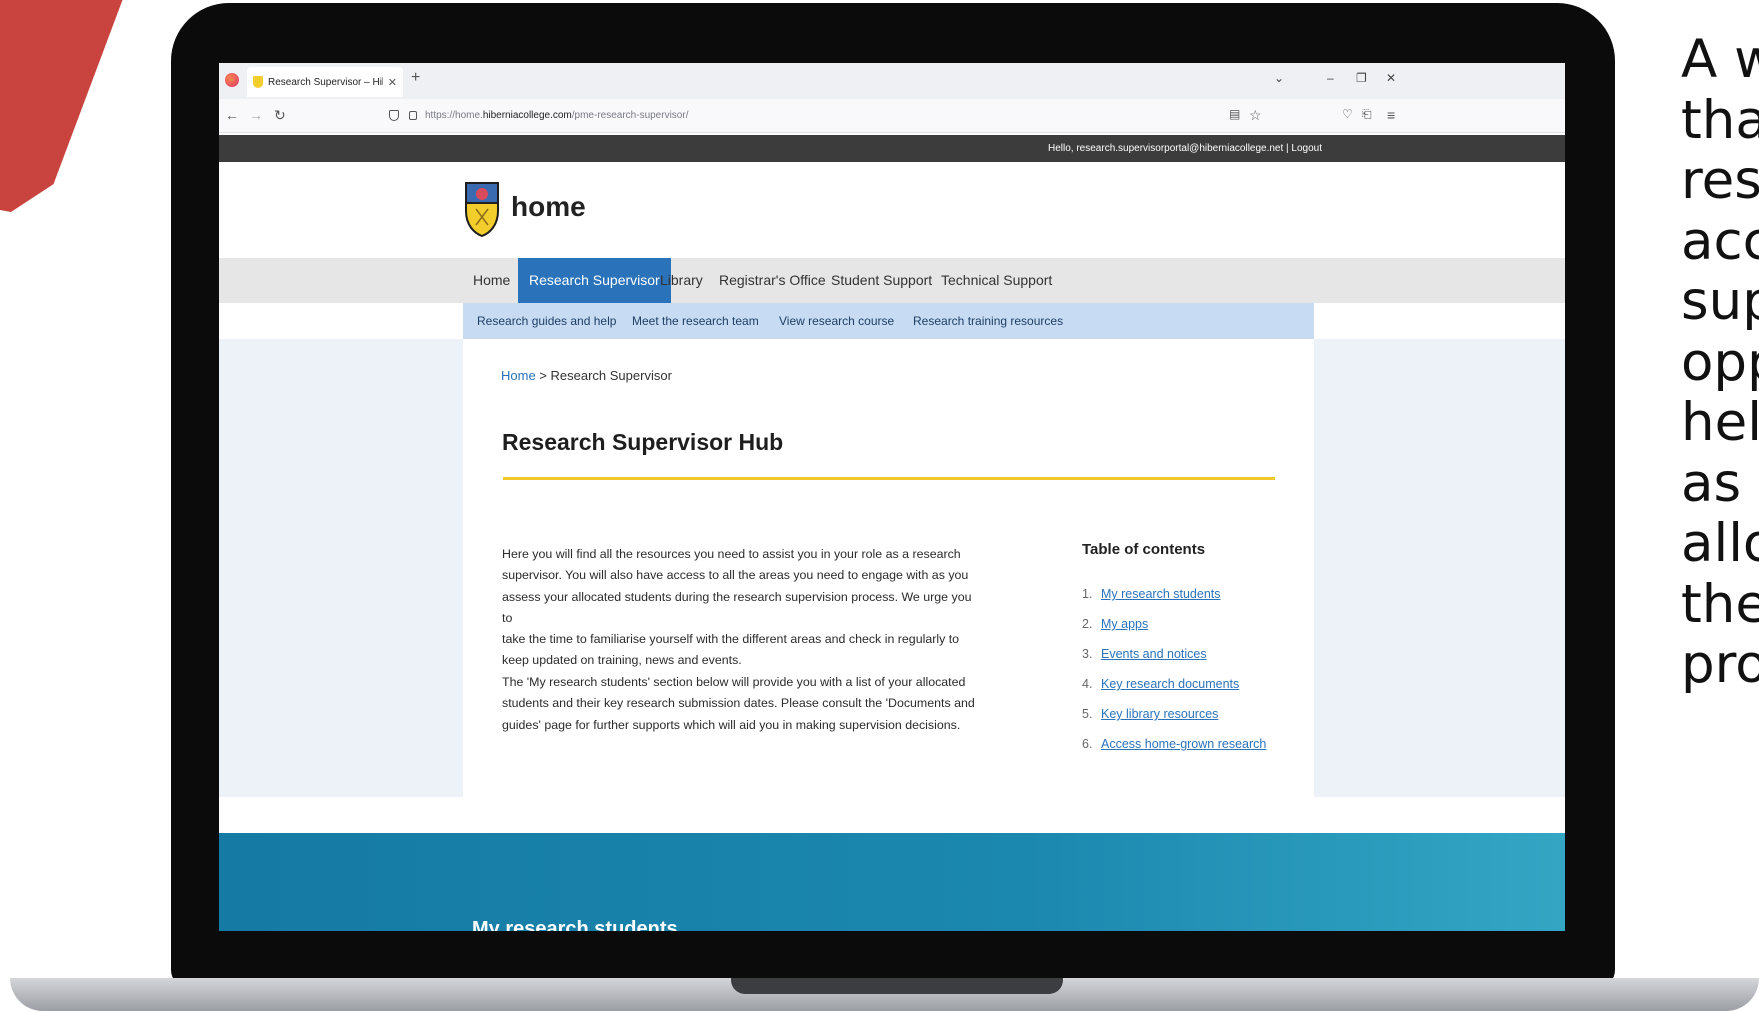 The width and height of the screenshot is (1759, 1011). Describe the element at coordinates (1720, 241) in the screenshot. I see `slide-text-line: acc` at that location.